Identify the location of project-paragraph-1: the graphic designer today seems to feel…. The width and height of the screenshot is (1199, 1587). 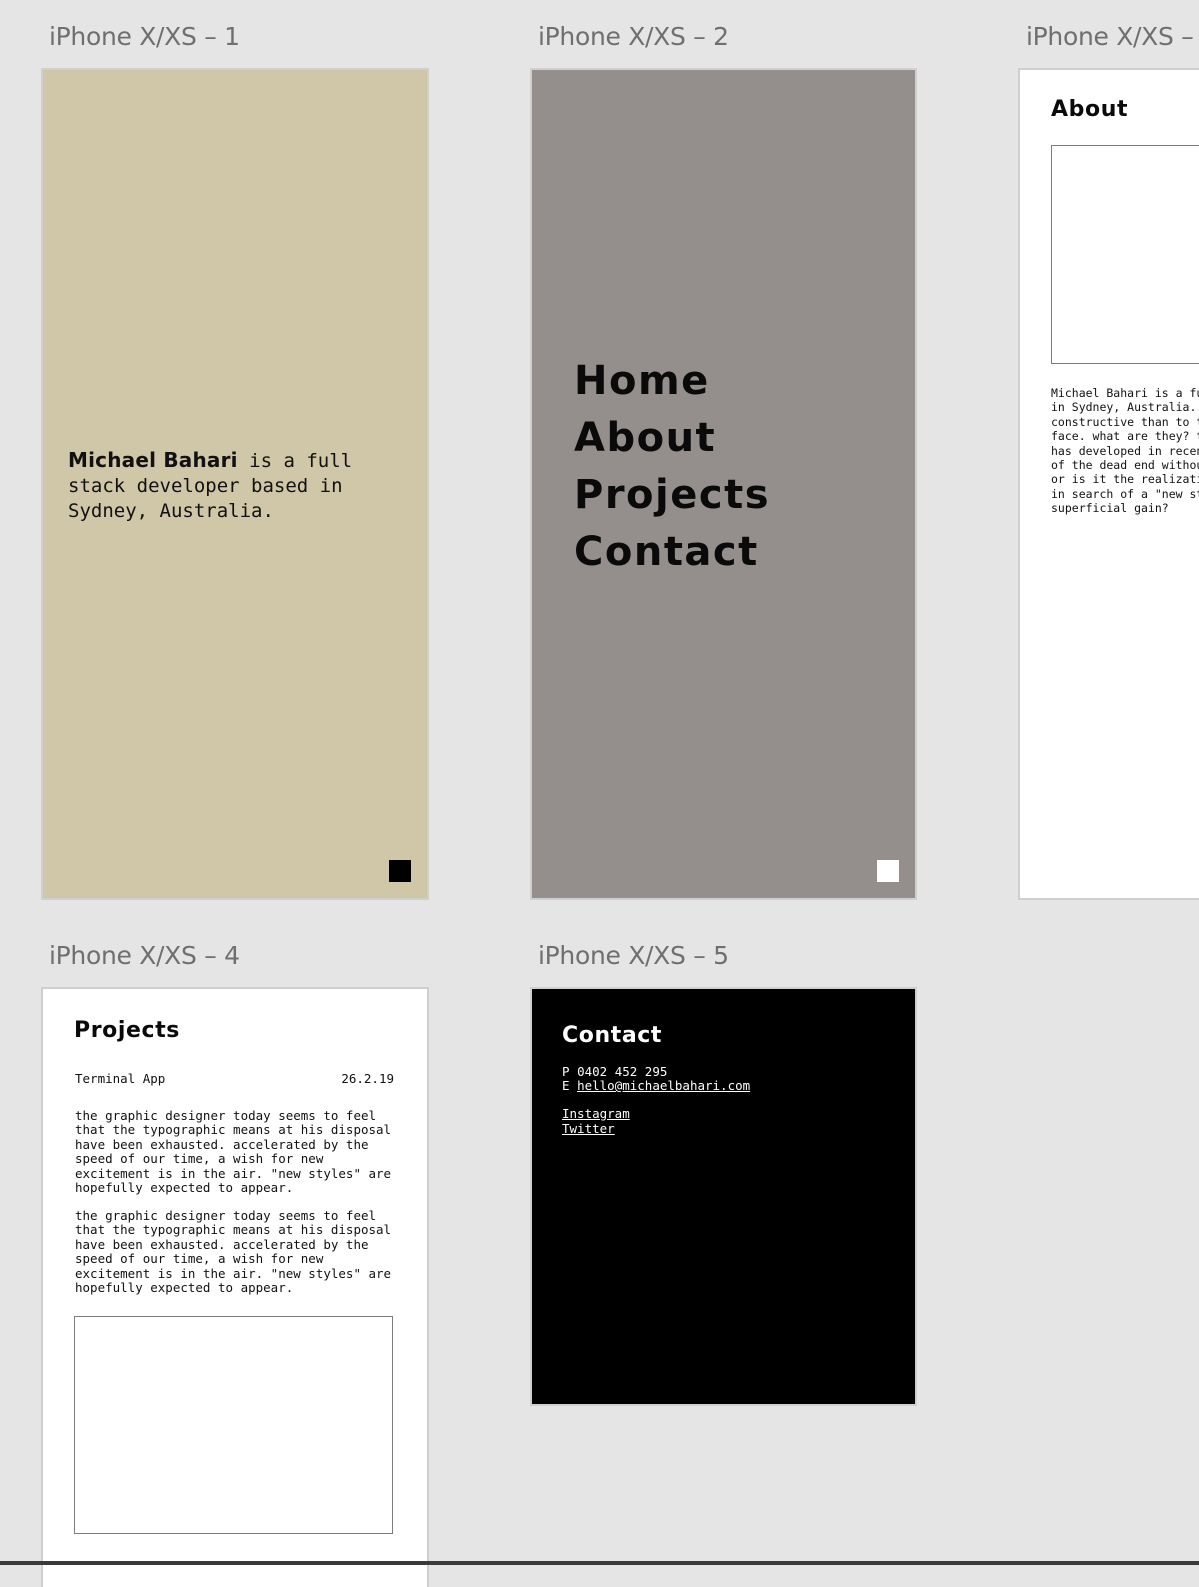
(233, 1152).